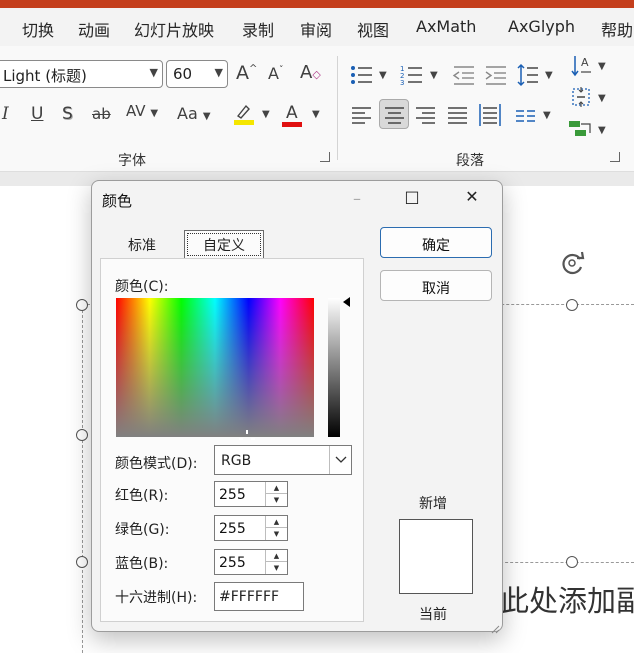 The height and width of the screenshot is (653, 634). What do you see at coordinates (433, 615) in the screenshot?
I see `current-color-label: 当前` at bounding box center [433, 615].